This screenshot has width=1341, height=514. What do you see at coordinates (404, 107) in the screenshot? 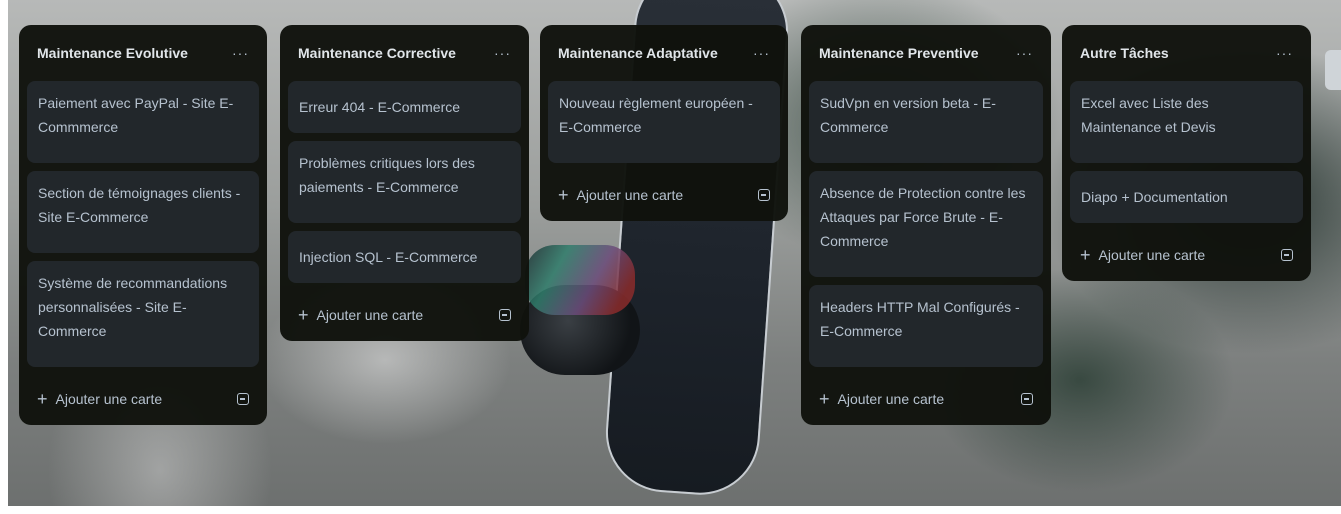
I see `card: Erreur 404 - E-Commerce` at bounding box center [404, 107].